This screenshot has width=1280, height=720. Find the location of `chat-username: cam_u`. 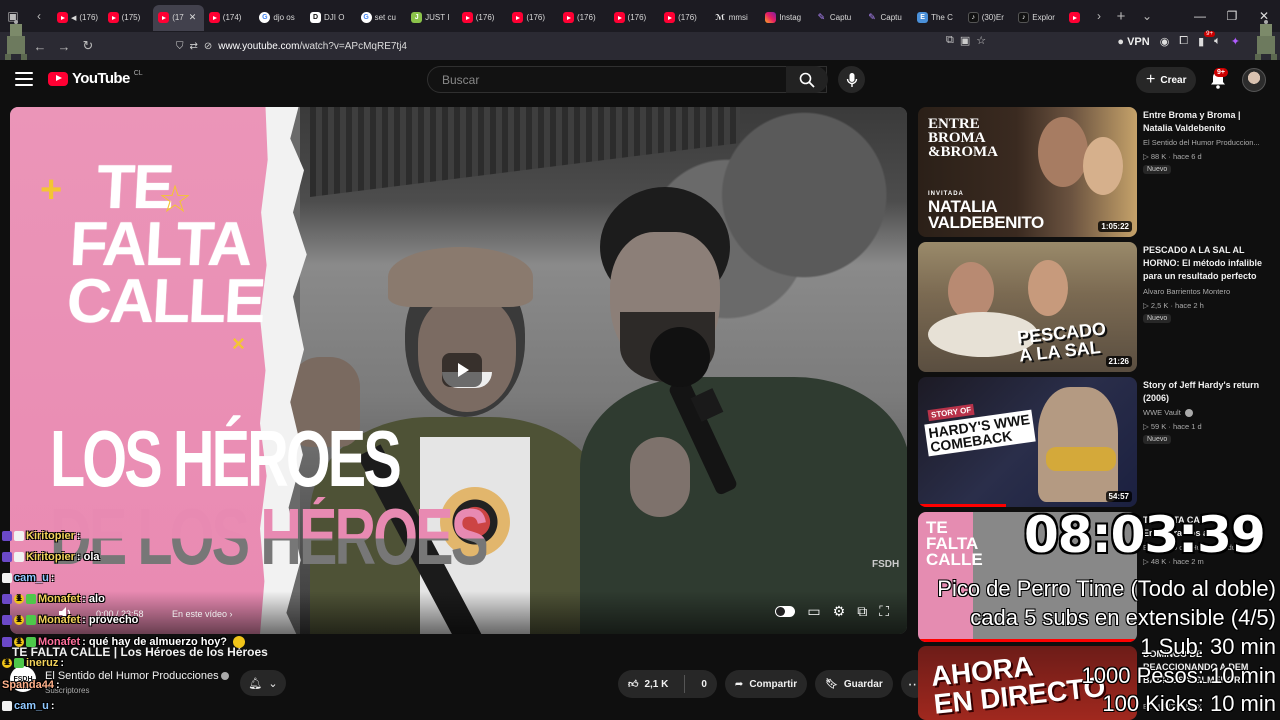

chat-username: cam_u is located at coordinates (31, 578).